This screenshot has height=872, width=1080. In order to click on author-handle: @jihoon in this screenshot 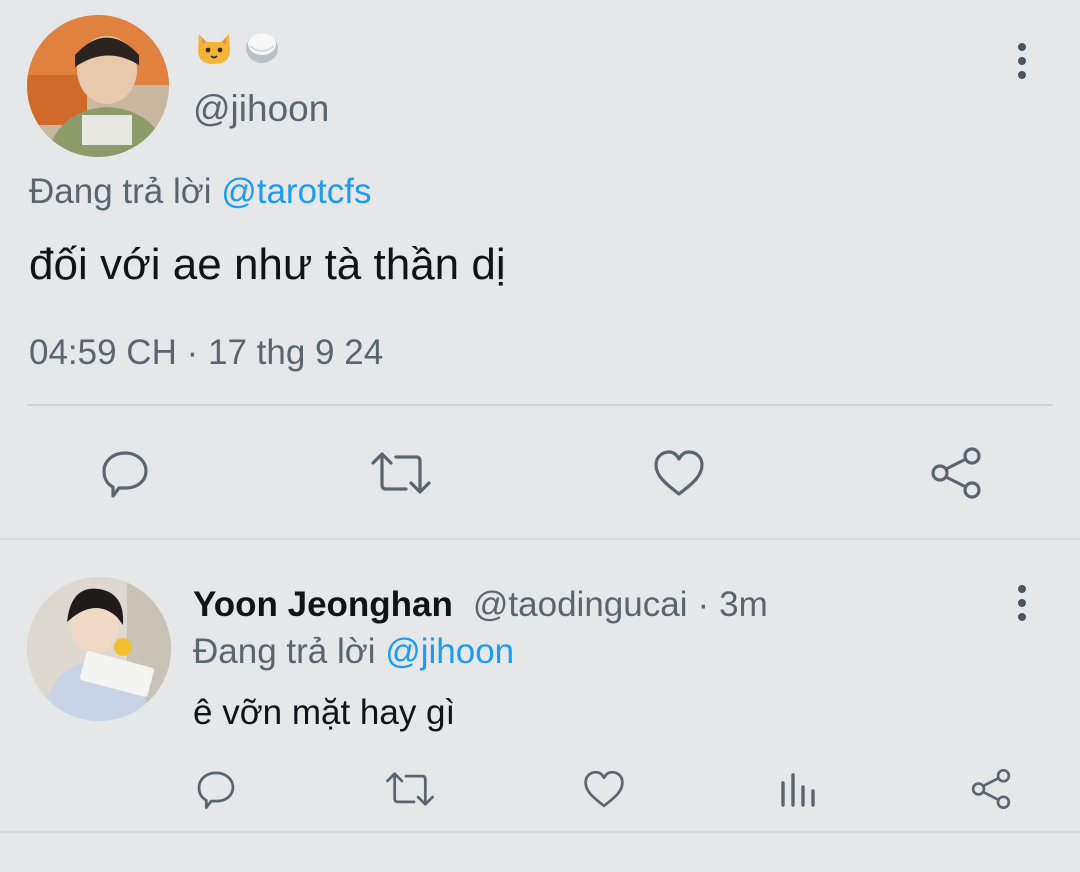, I will do `click(261, 109)`.